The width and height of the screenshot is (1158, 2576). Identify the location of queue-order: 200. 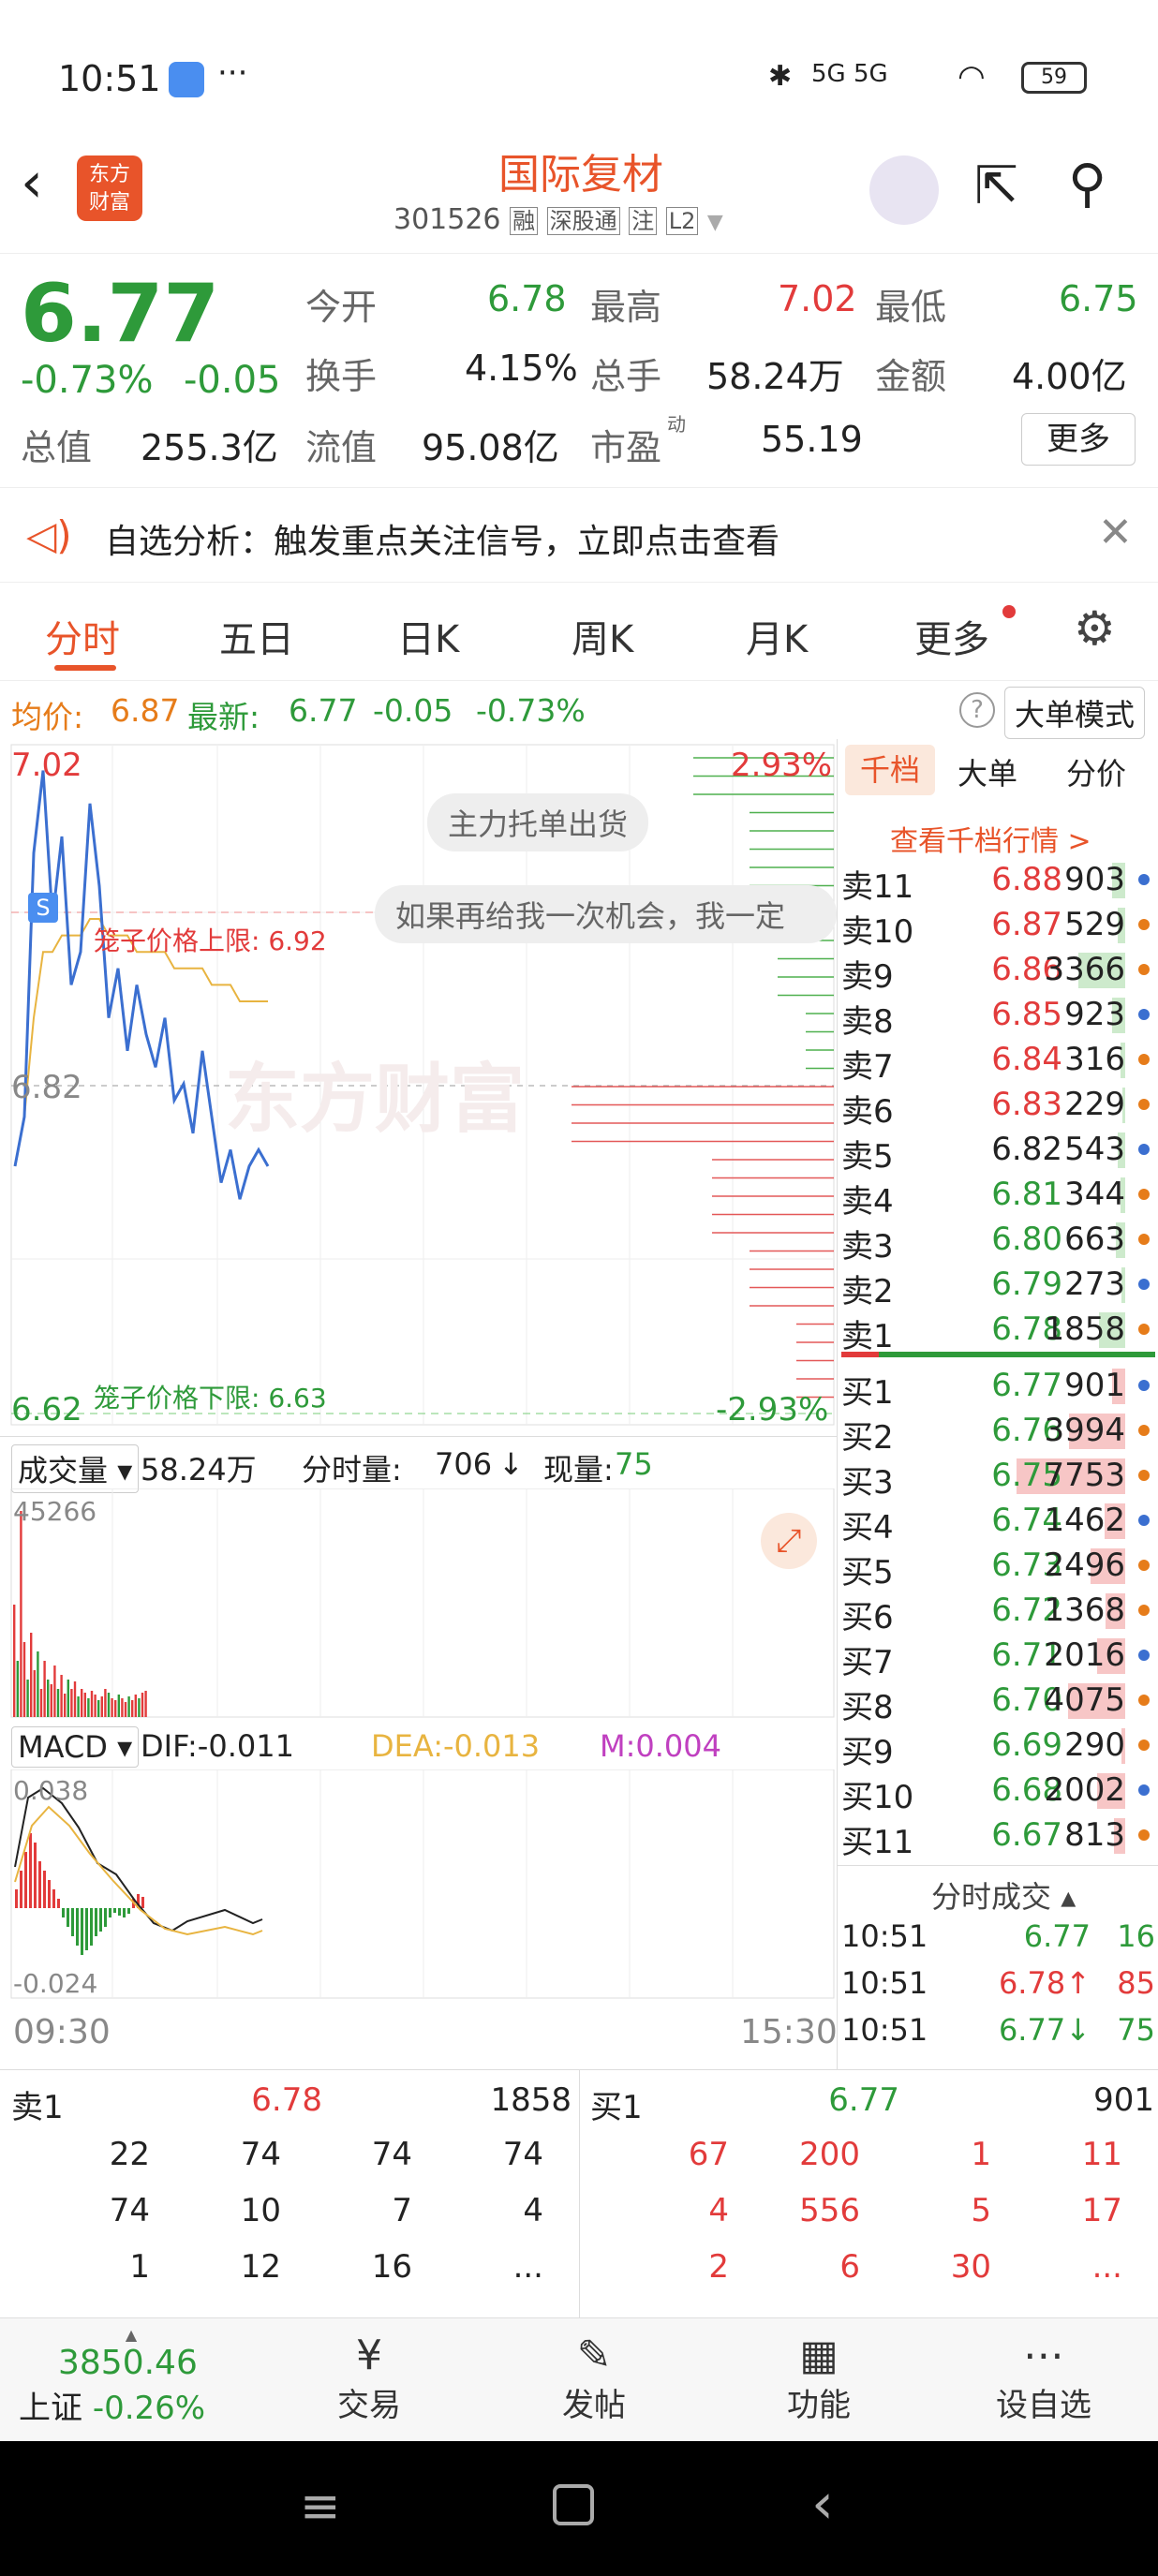
(829, 2155).